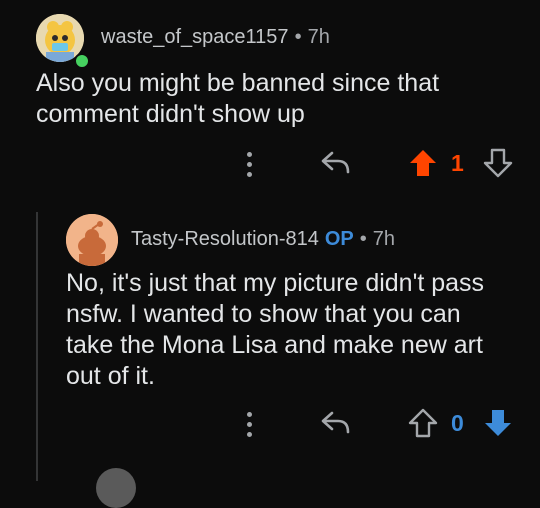  I want to click on username: waste_of_space1157, so click(195, 37).